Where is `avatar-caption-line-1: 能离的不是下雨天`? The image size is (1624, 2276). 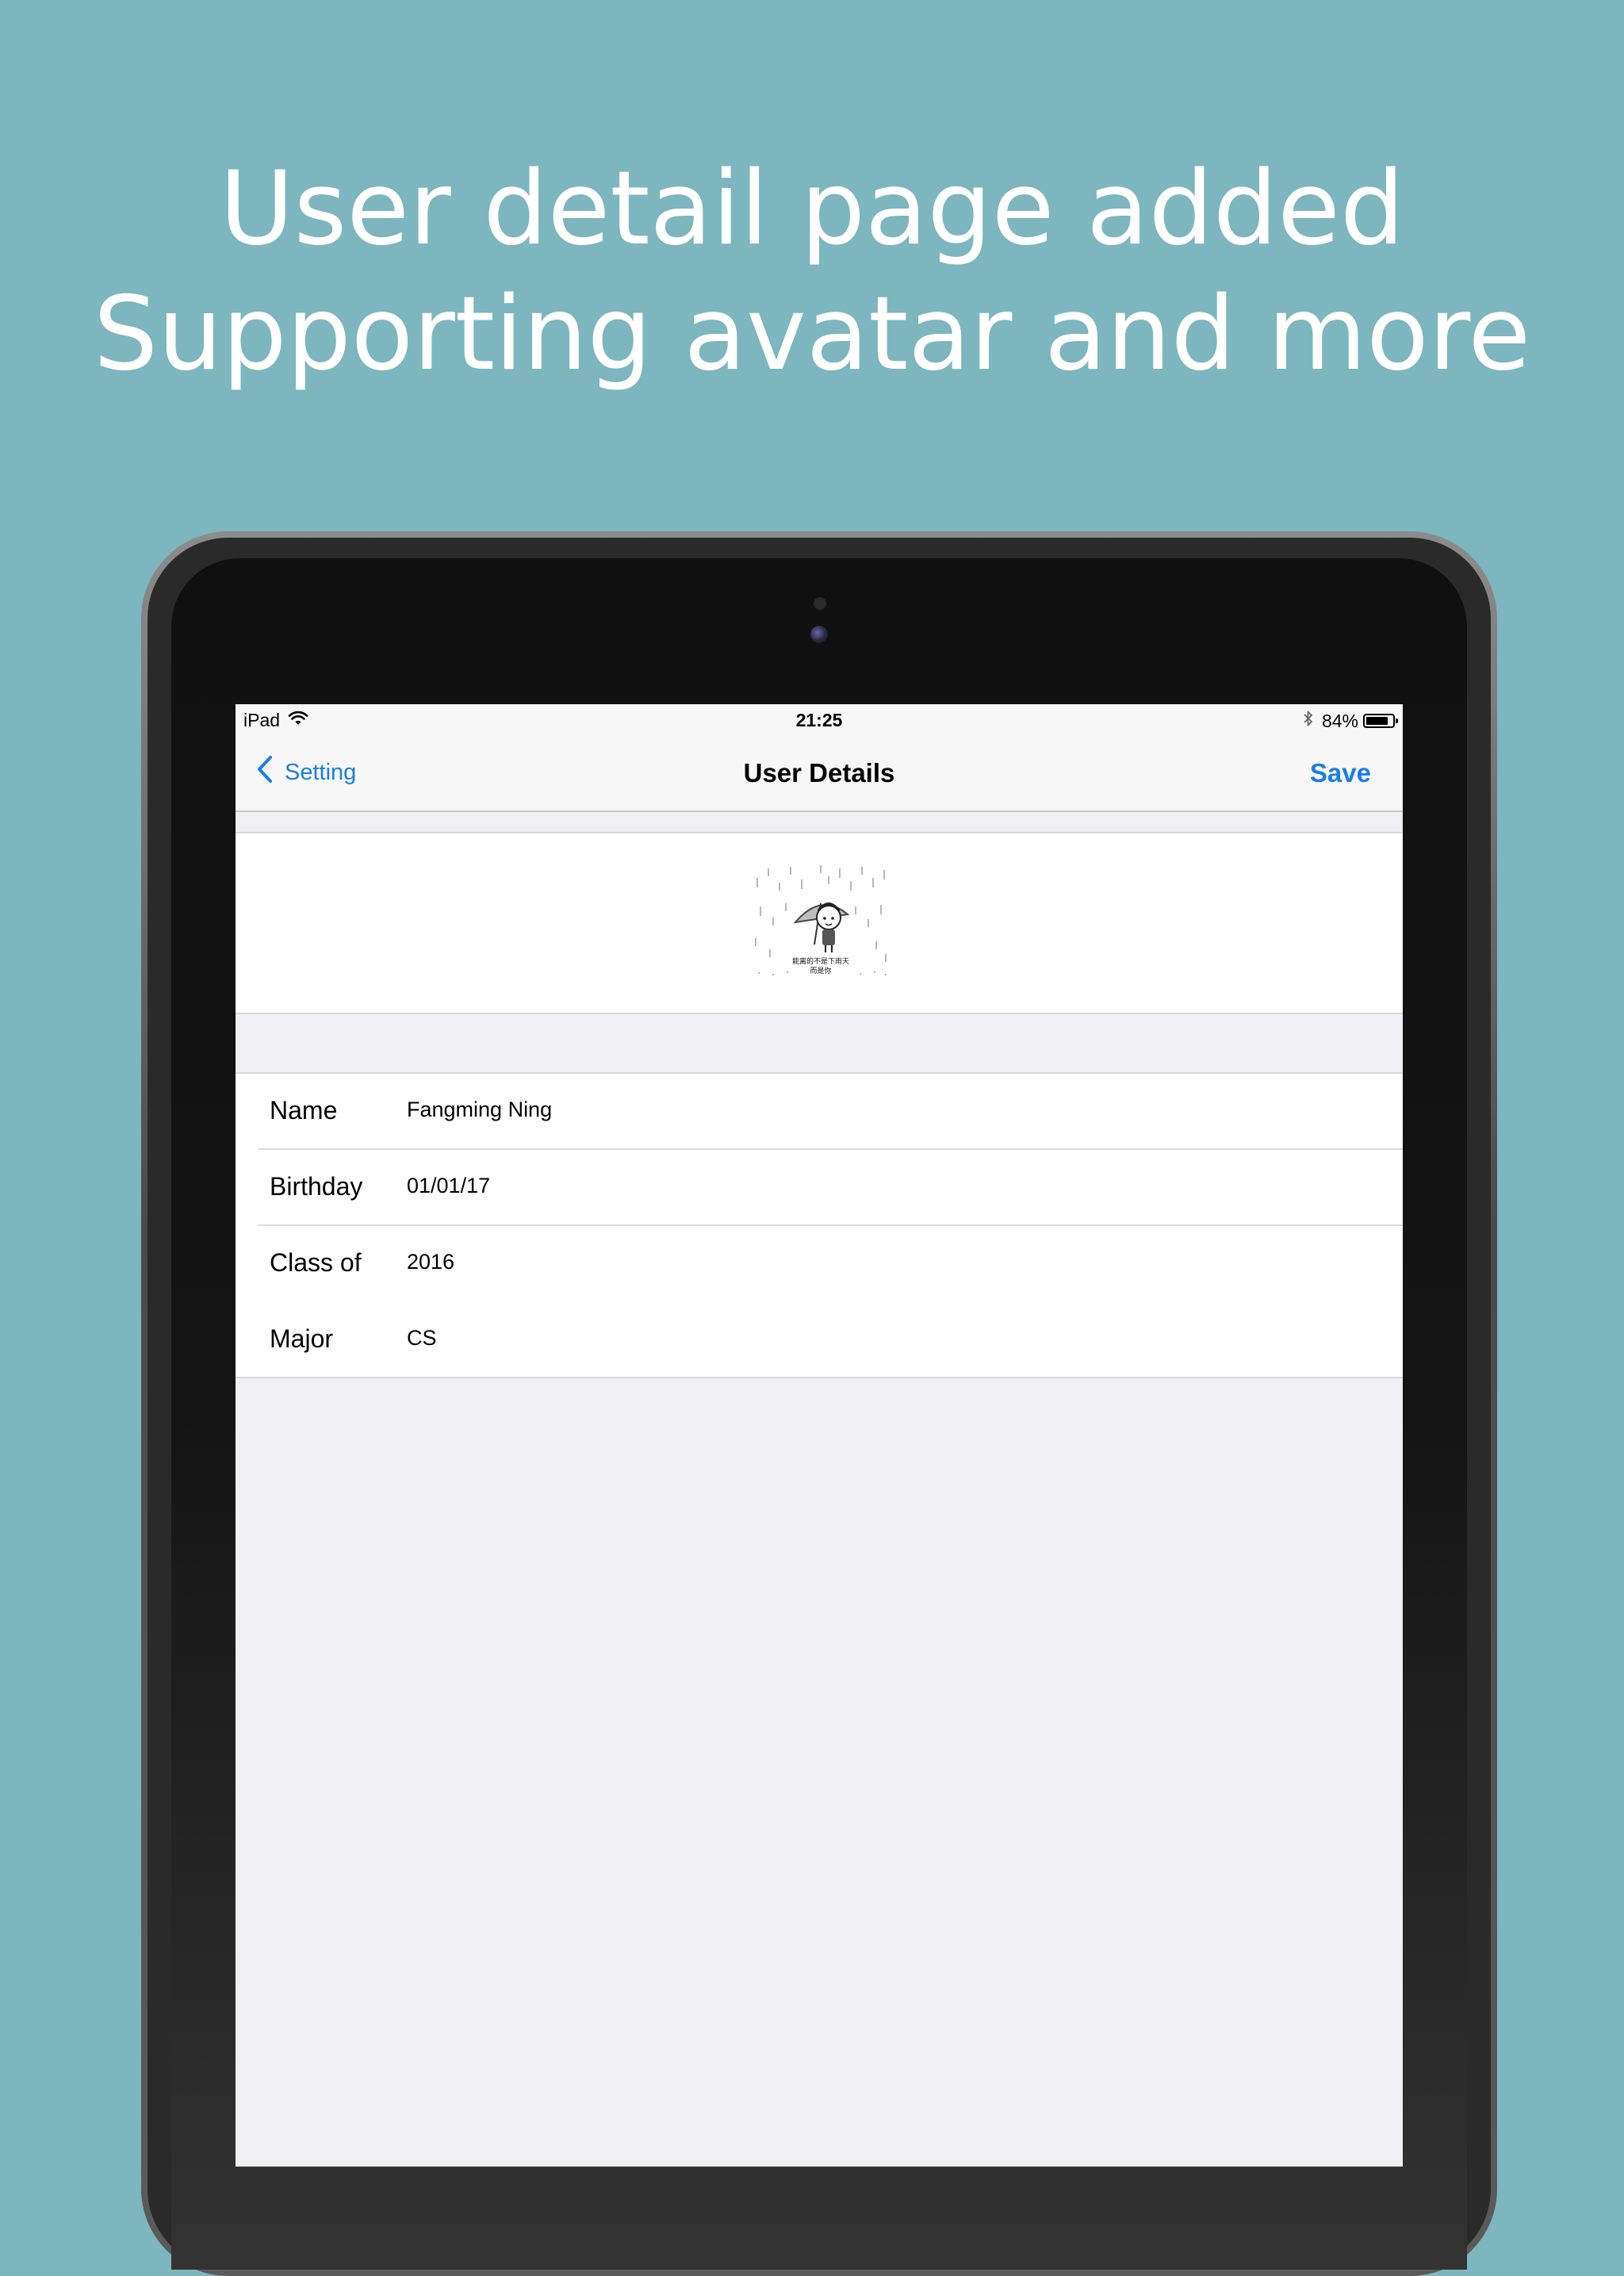 avatar-caption-line-1: 能离的不是下雨天 is located at coordinates (820, 961).